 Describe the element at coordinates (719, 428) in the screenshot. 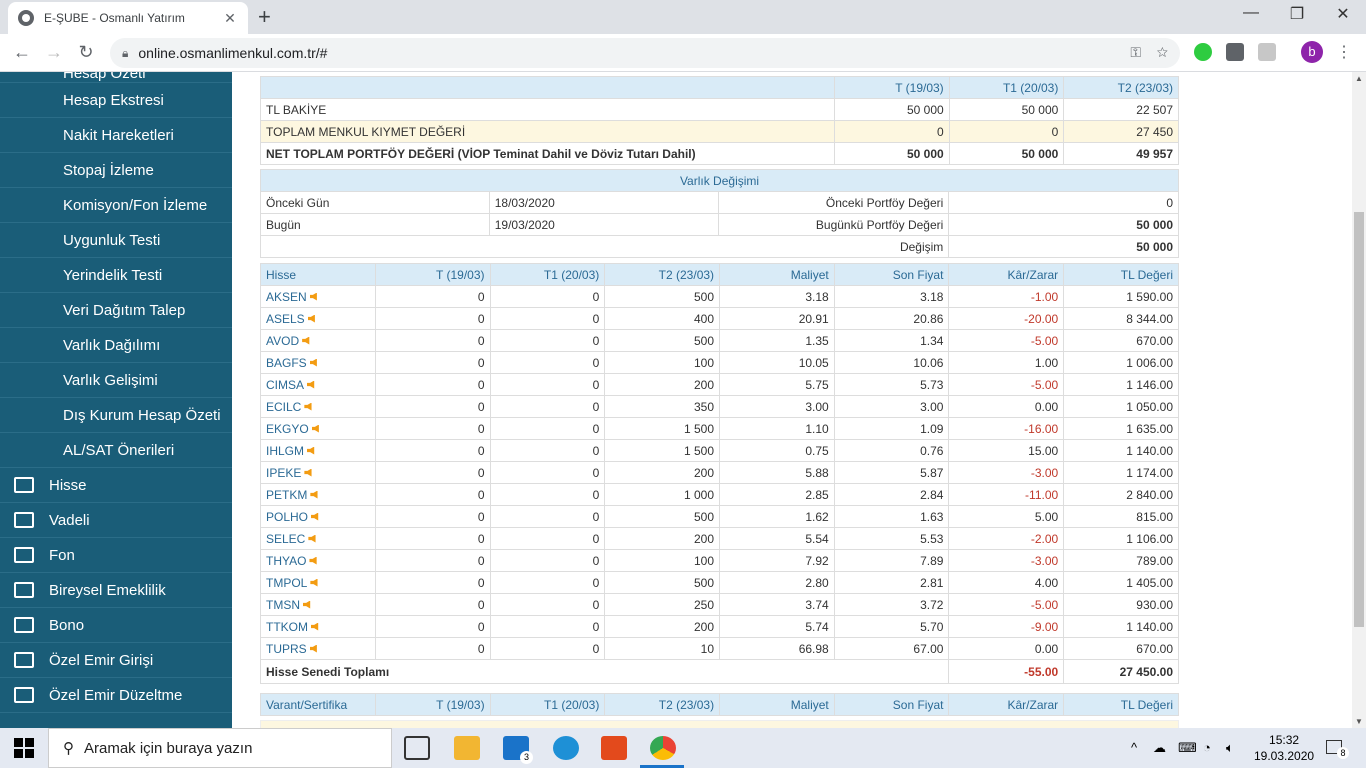

I see `stock-row: EKGYO 0 0 1 500 1.10 1.09 -16.00 1 635.00` at that location.